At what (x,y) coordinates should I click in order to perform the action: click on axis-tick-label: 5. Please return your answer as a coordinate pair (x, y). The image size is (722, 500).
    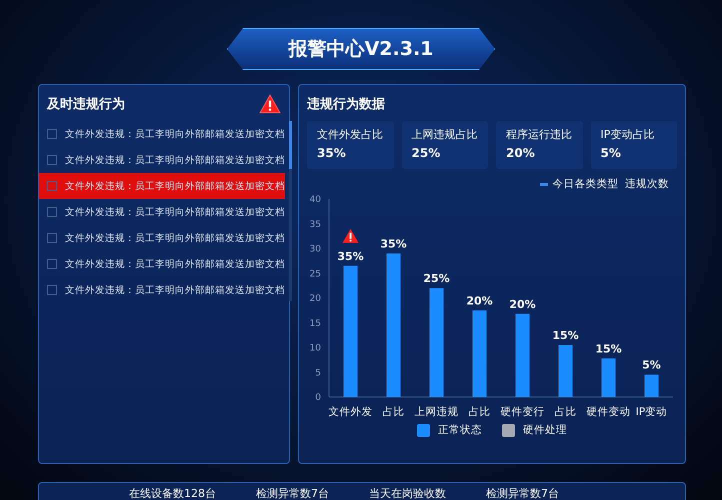
    Looking at the image, I should click on (318, 373).